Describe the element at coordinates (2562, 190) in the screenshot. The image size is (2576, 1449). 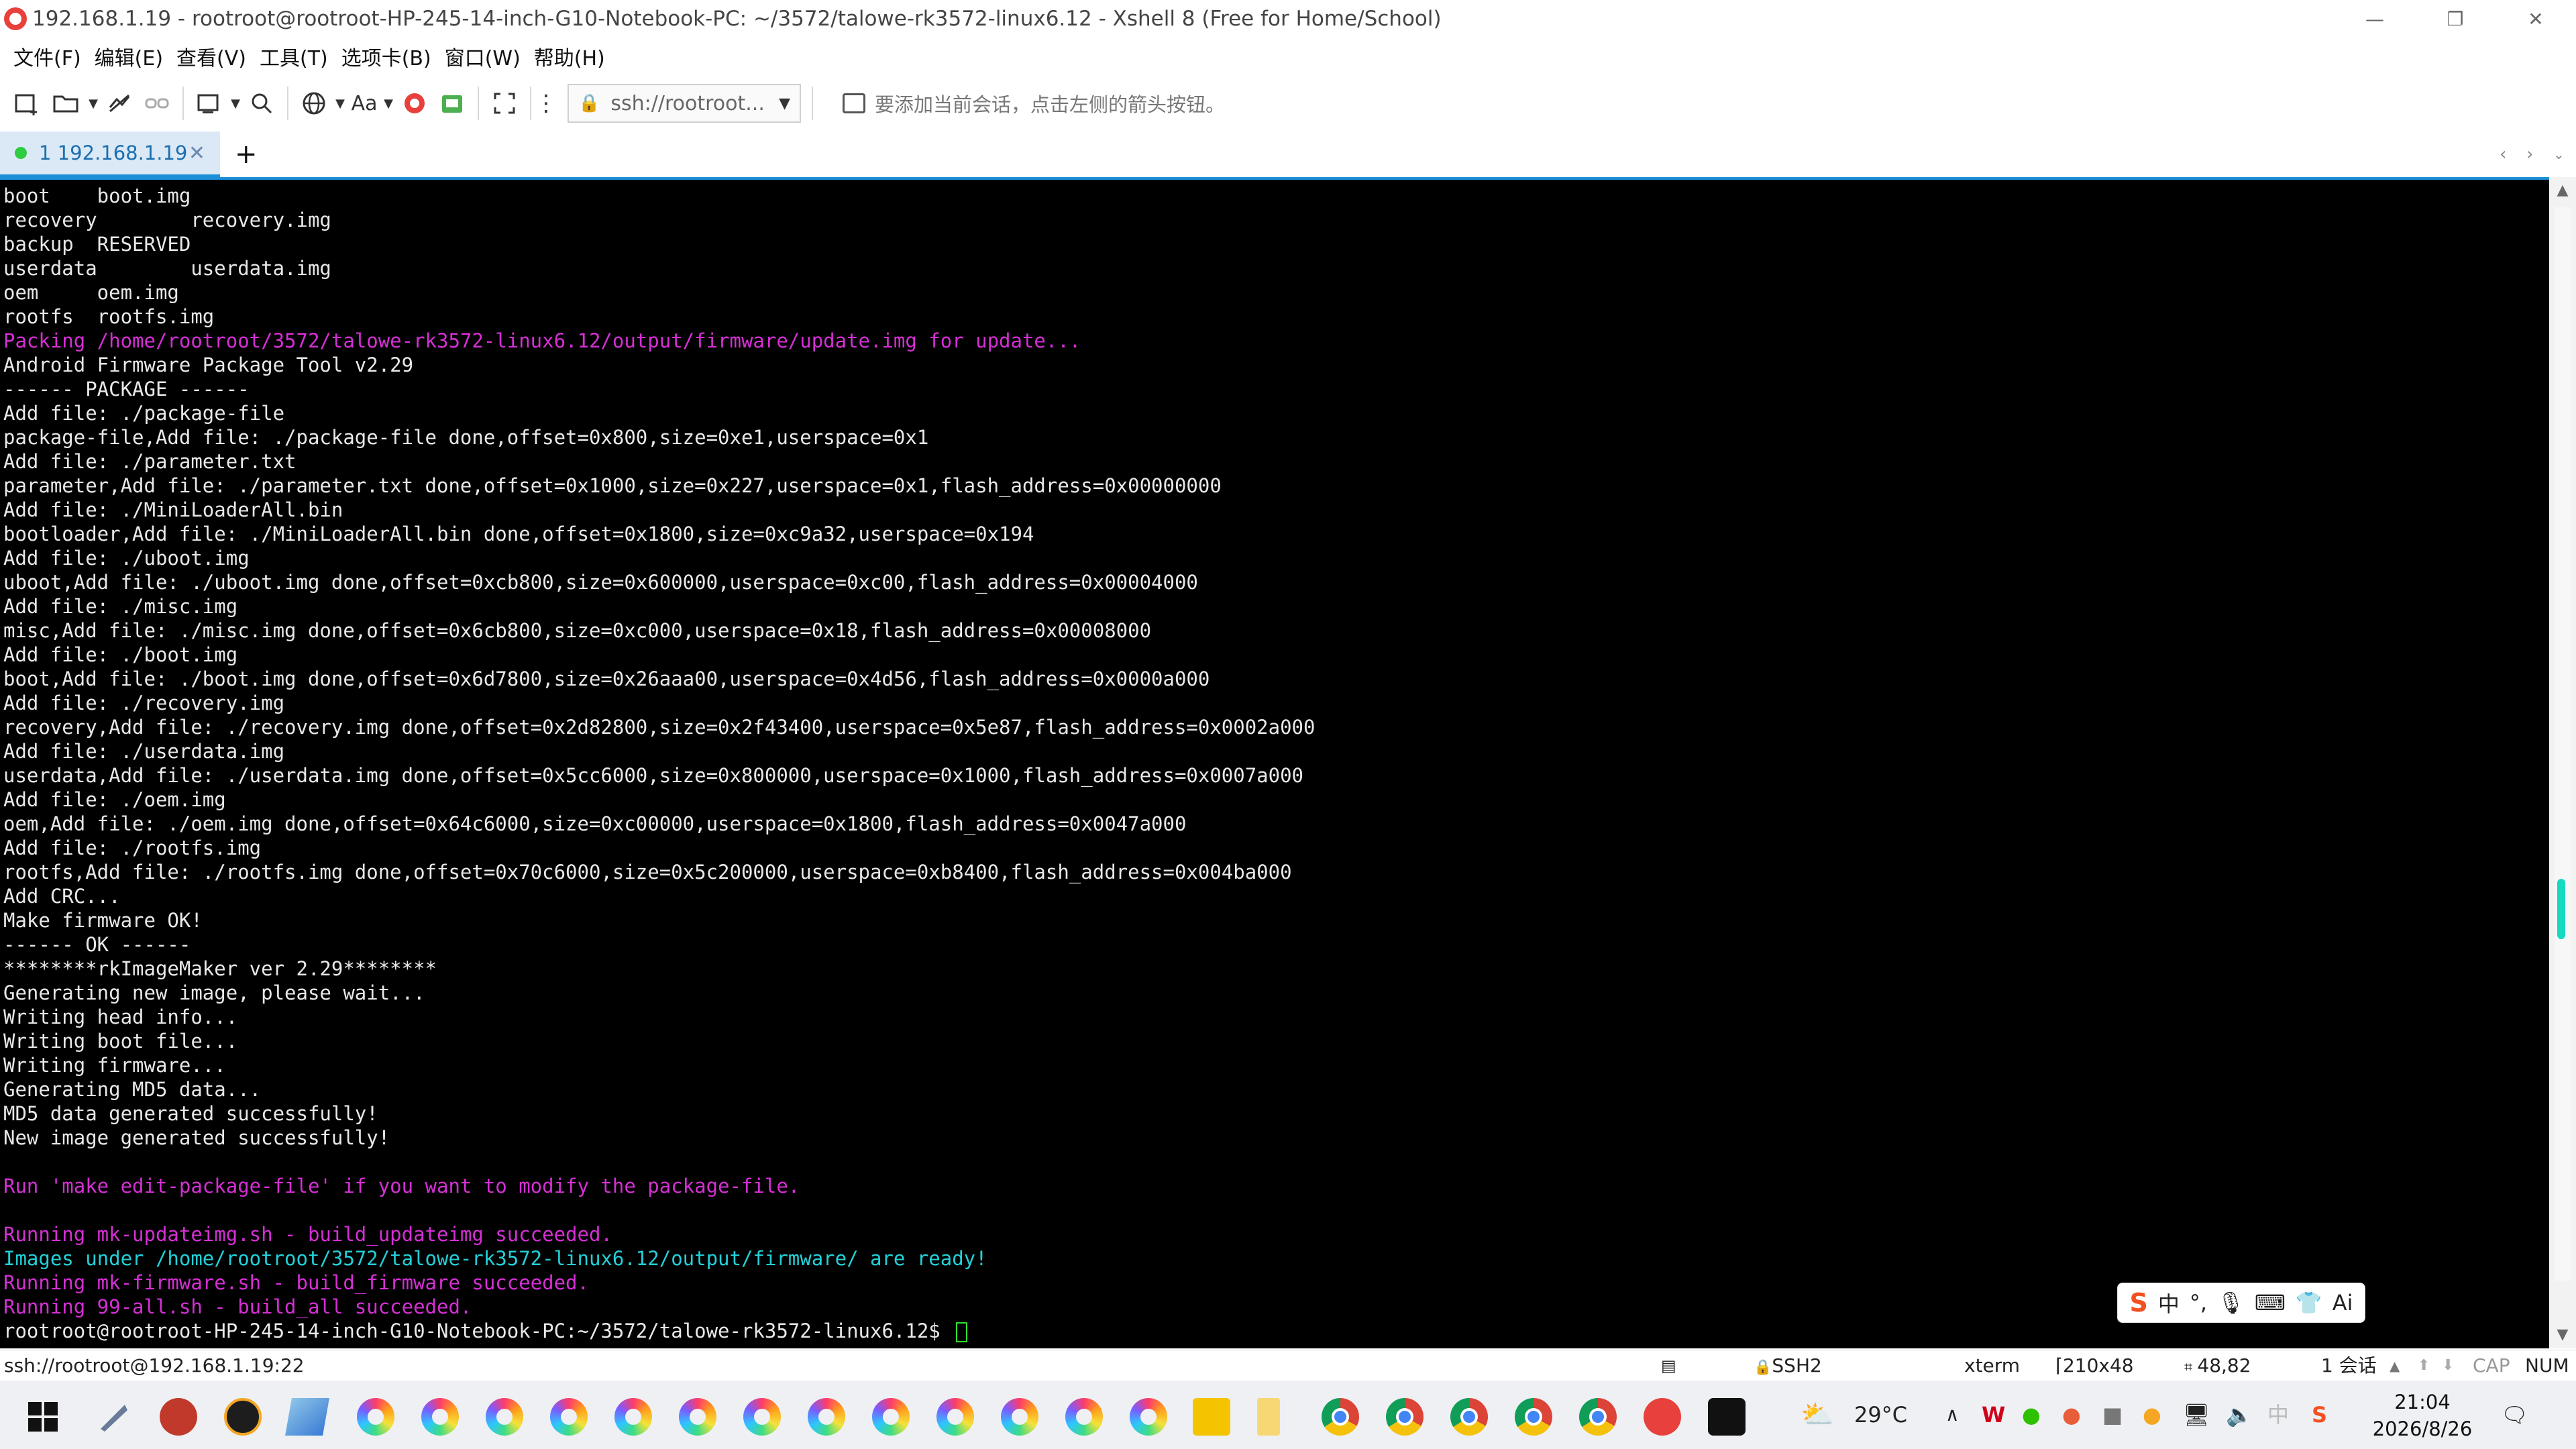
I see `scroll-up-icon: ▲` at that location.